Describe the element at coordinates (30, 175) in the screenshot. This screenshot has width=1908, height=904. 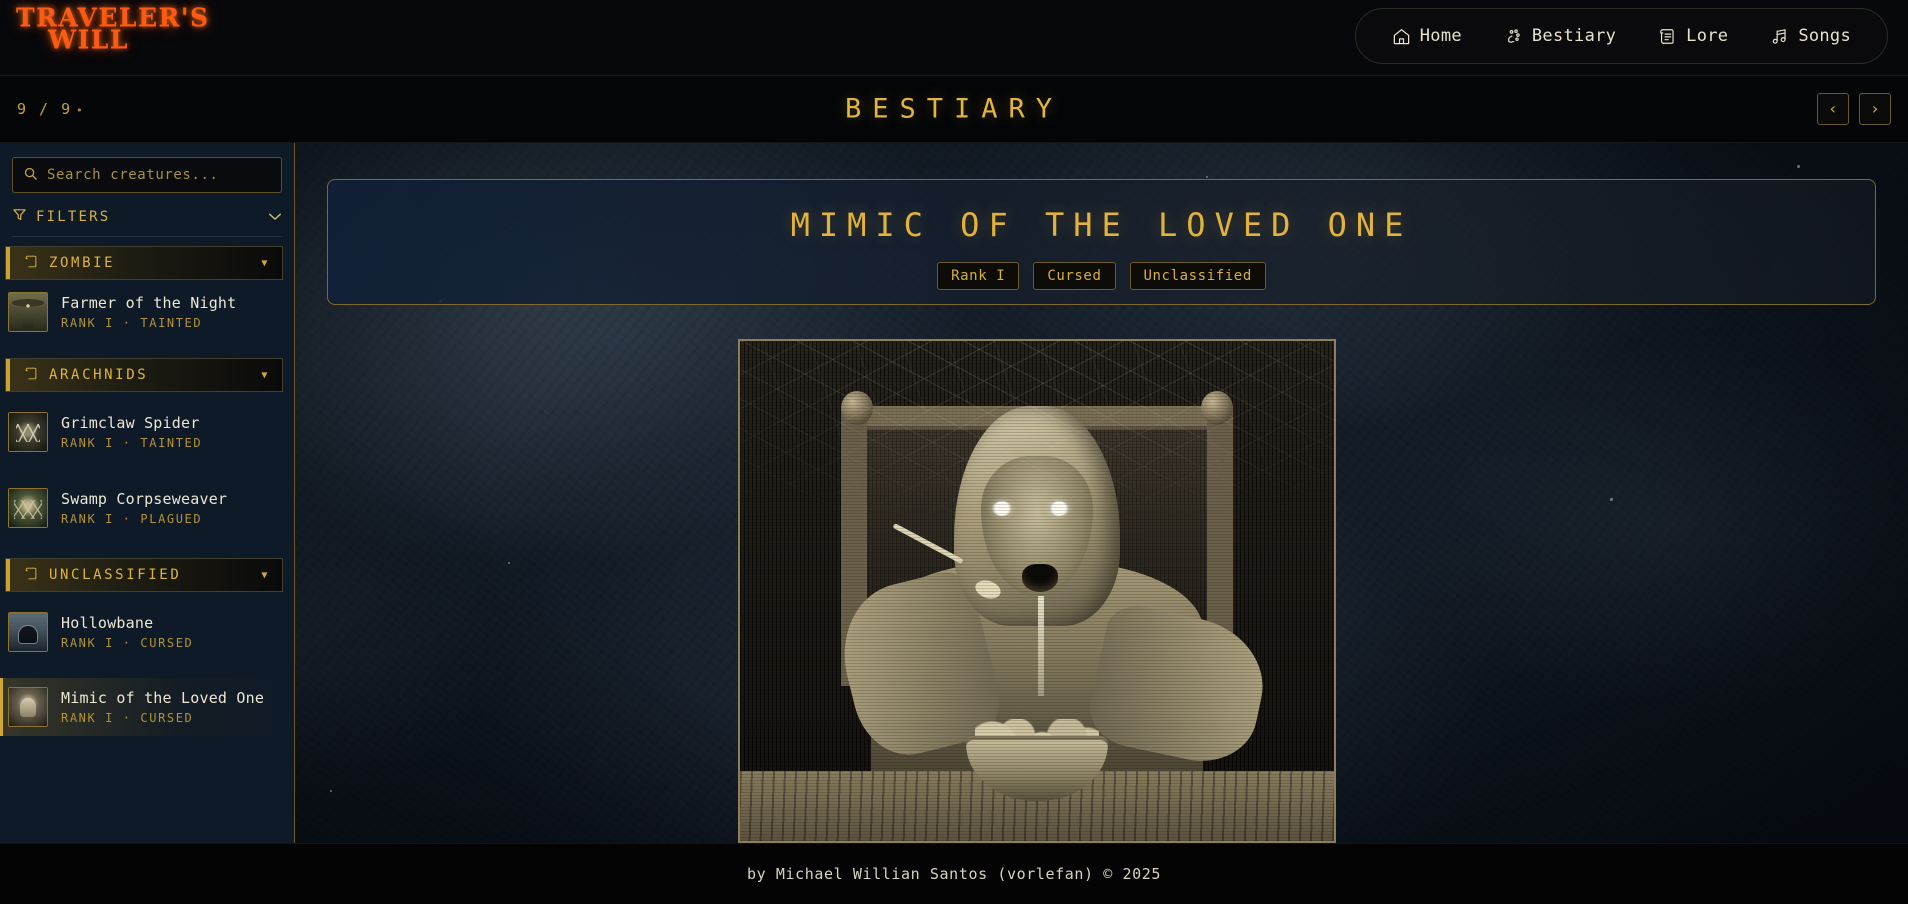
I see `search-icon` at that location.